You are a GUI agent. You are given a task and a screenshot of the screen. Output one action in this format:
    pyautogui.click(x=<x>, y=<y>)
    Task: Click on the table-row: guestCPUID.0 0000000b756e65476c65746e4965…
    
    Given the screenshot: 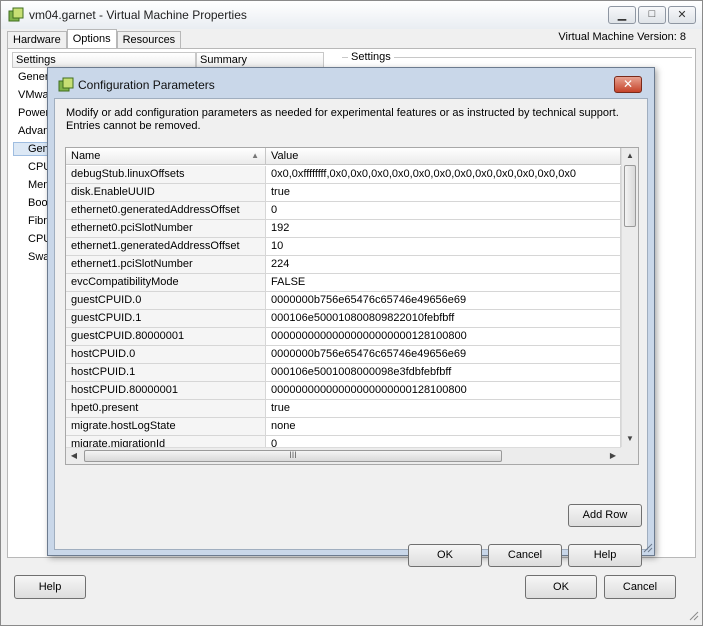 What is the action you would take?
    pyautogui.click(x=343, y=301)
    